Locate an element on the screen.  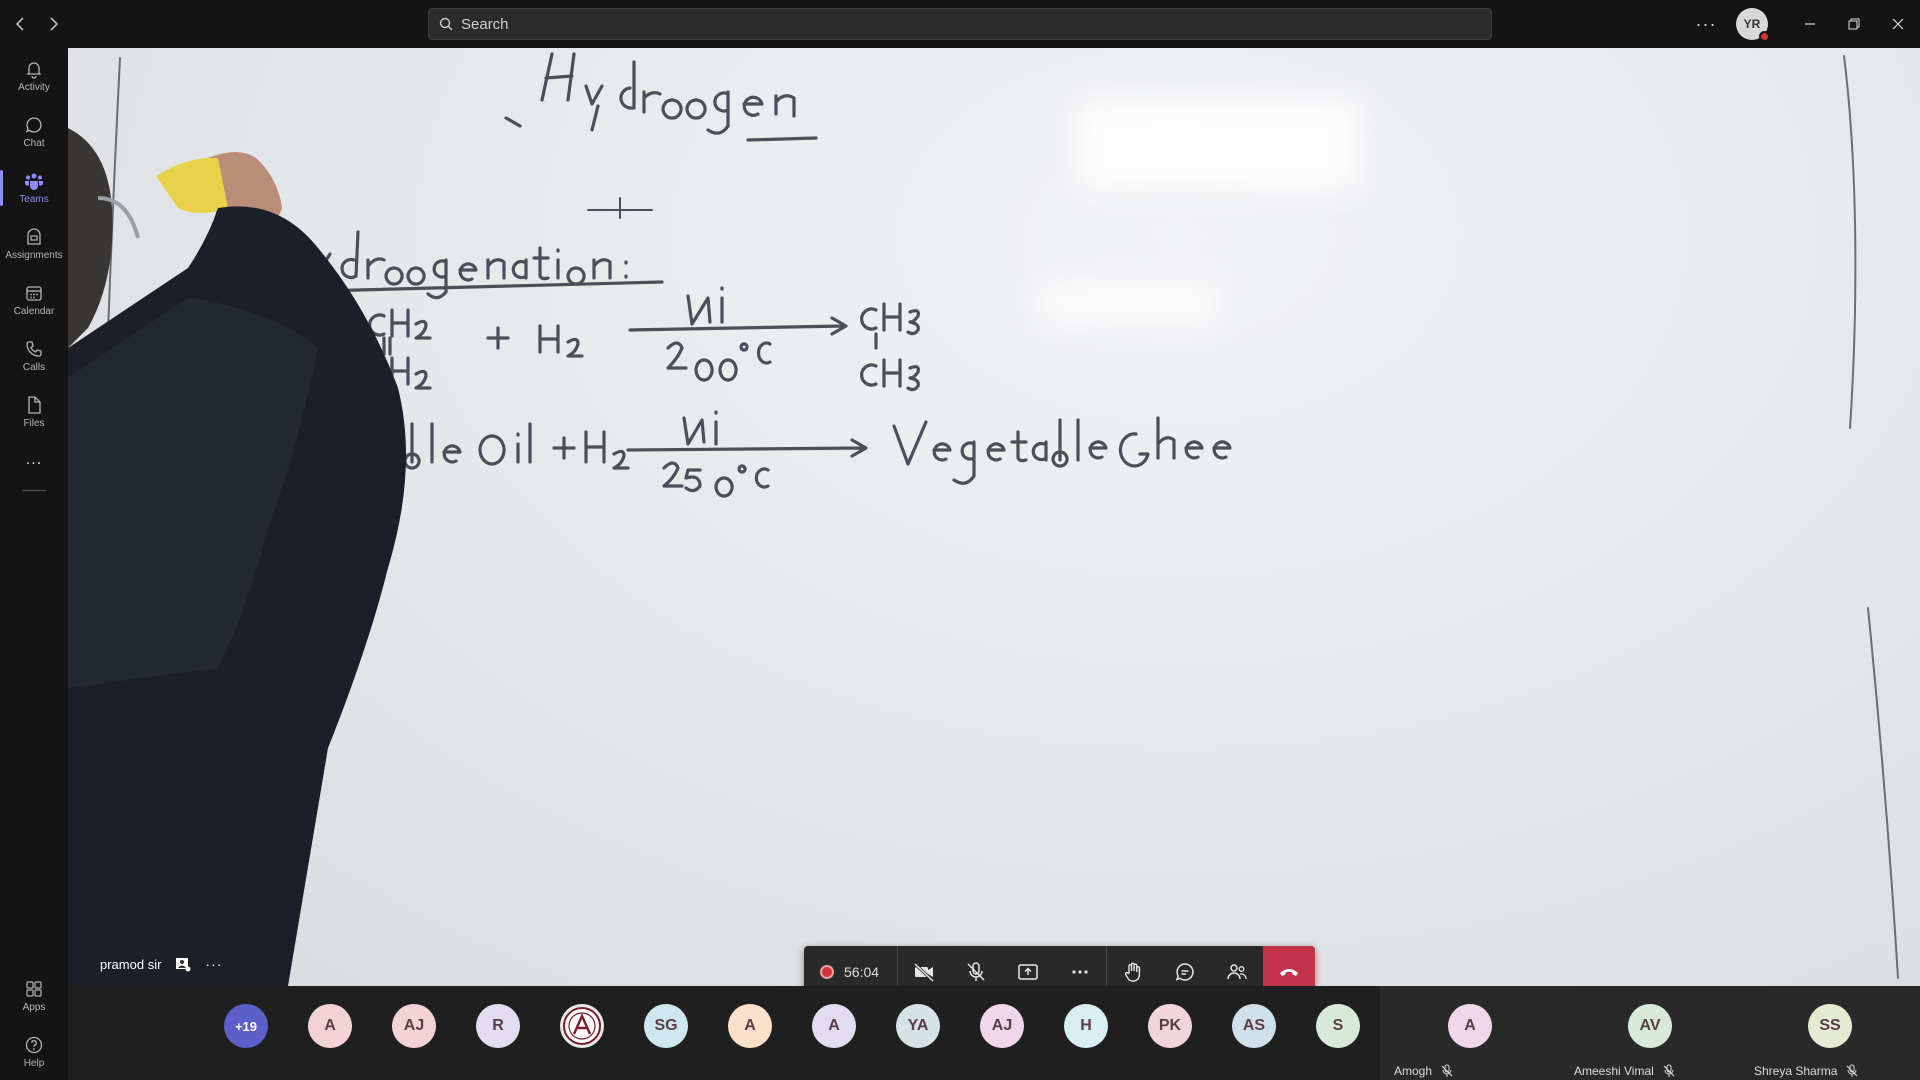
rail-label-assignments: Assignments is located at coordinates (34, 255).